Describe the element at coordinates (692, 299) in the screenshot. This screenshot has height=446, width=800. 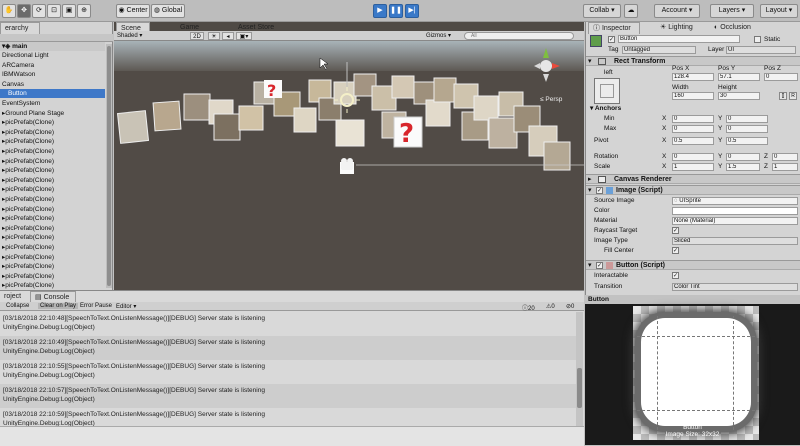
I see `preview-title: Button` at that location.